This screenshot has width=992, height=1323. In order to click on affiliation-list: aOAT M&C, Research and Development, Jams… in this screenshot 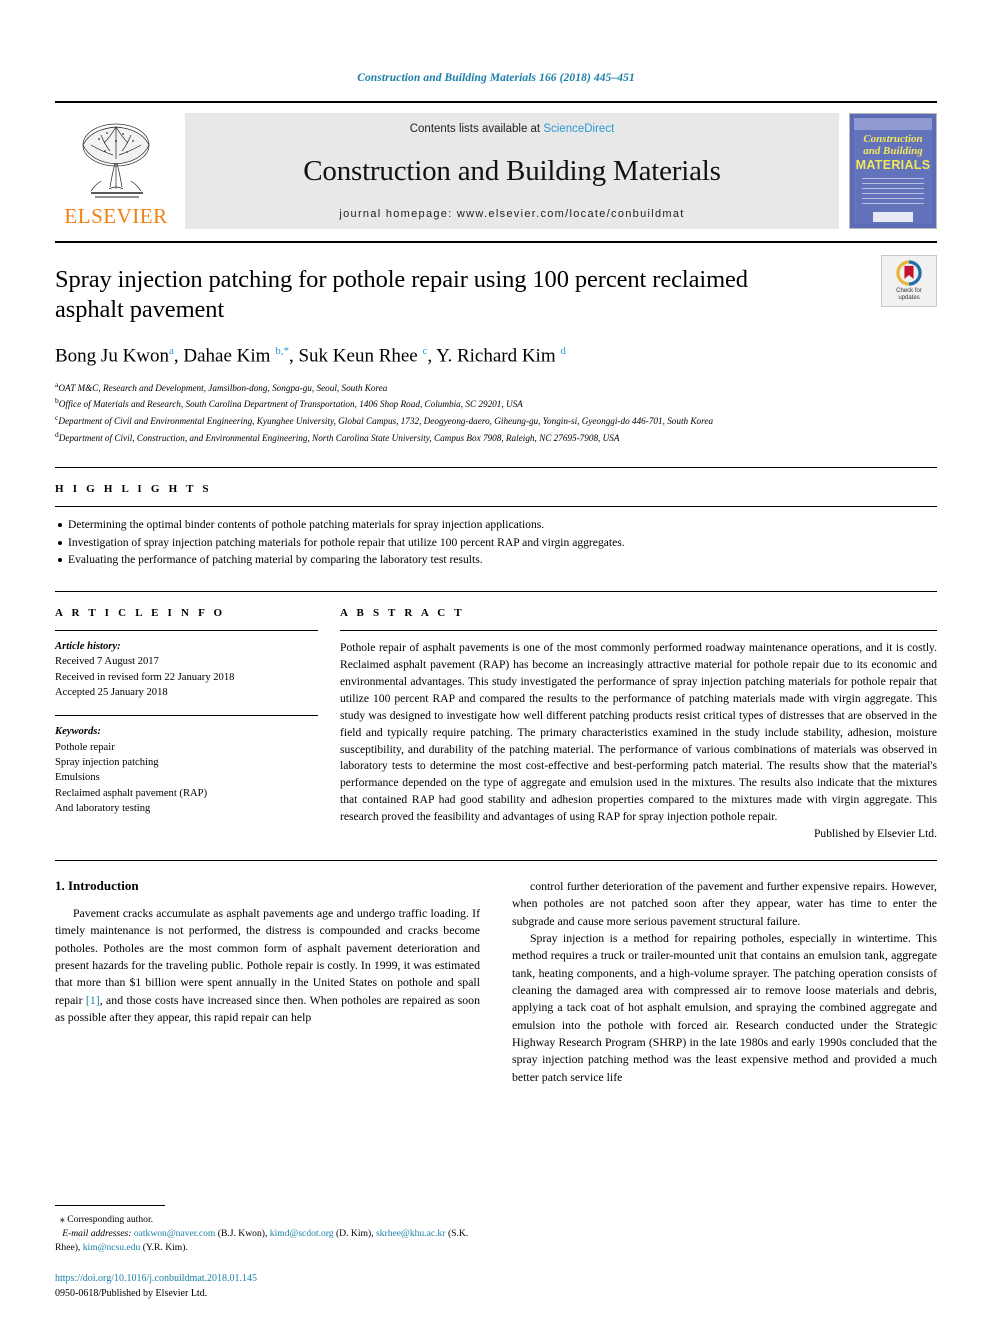, I will do `click(496, 412)`.